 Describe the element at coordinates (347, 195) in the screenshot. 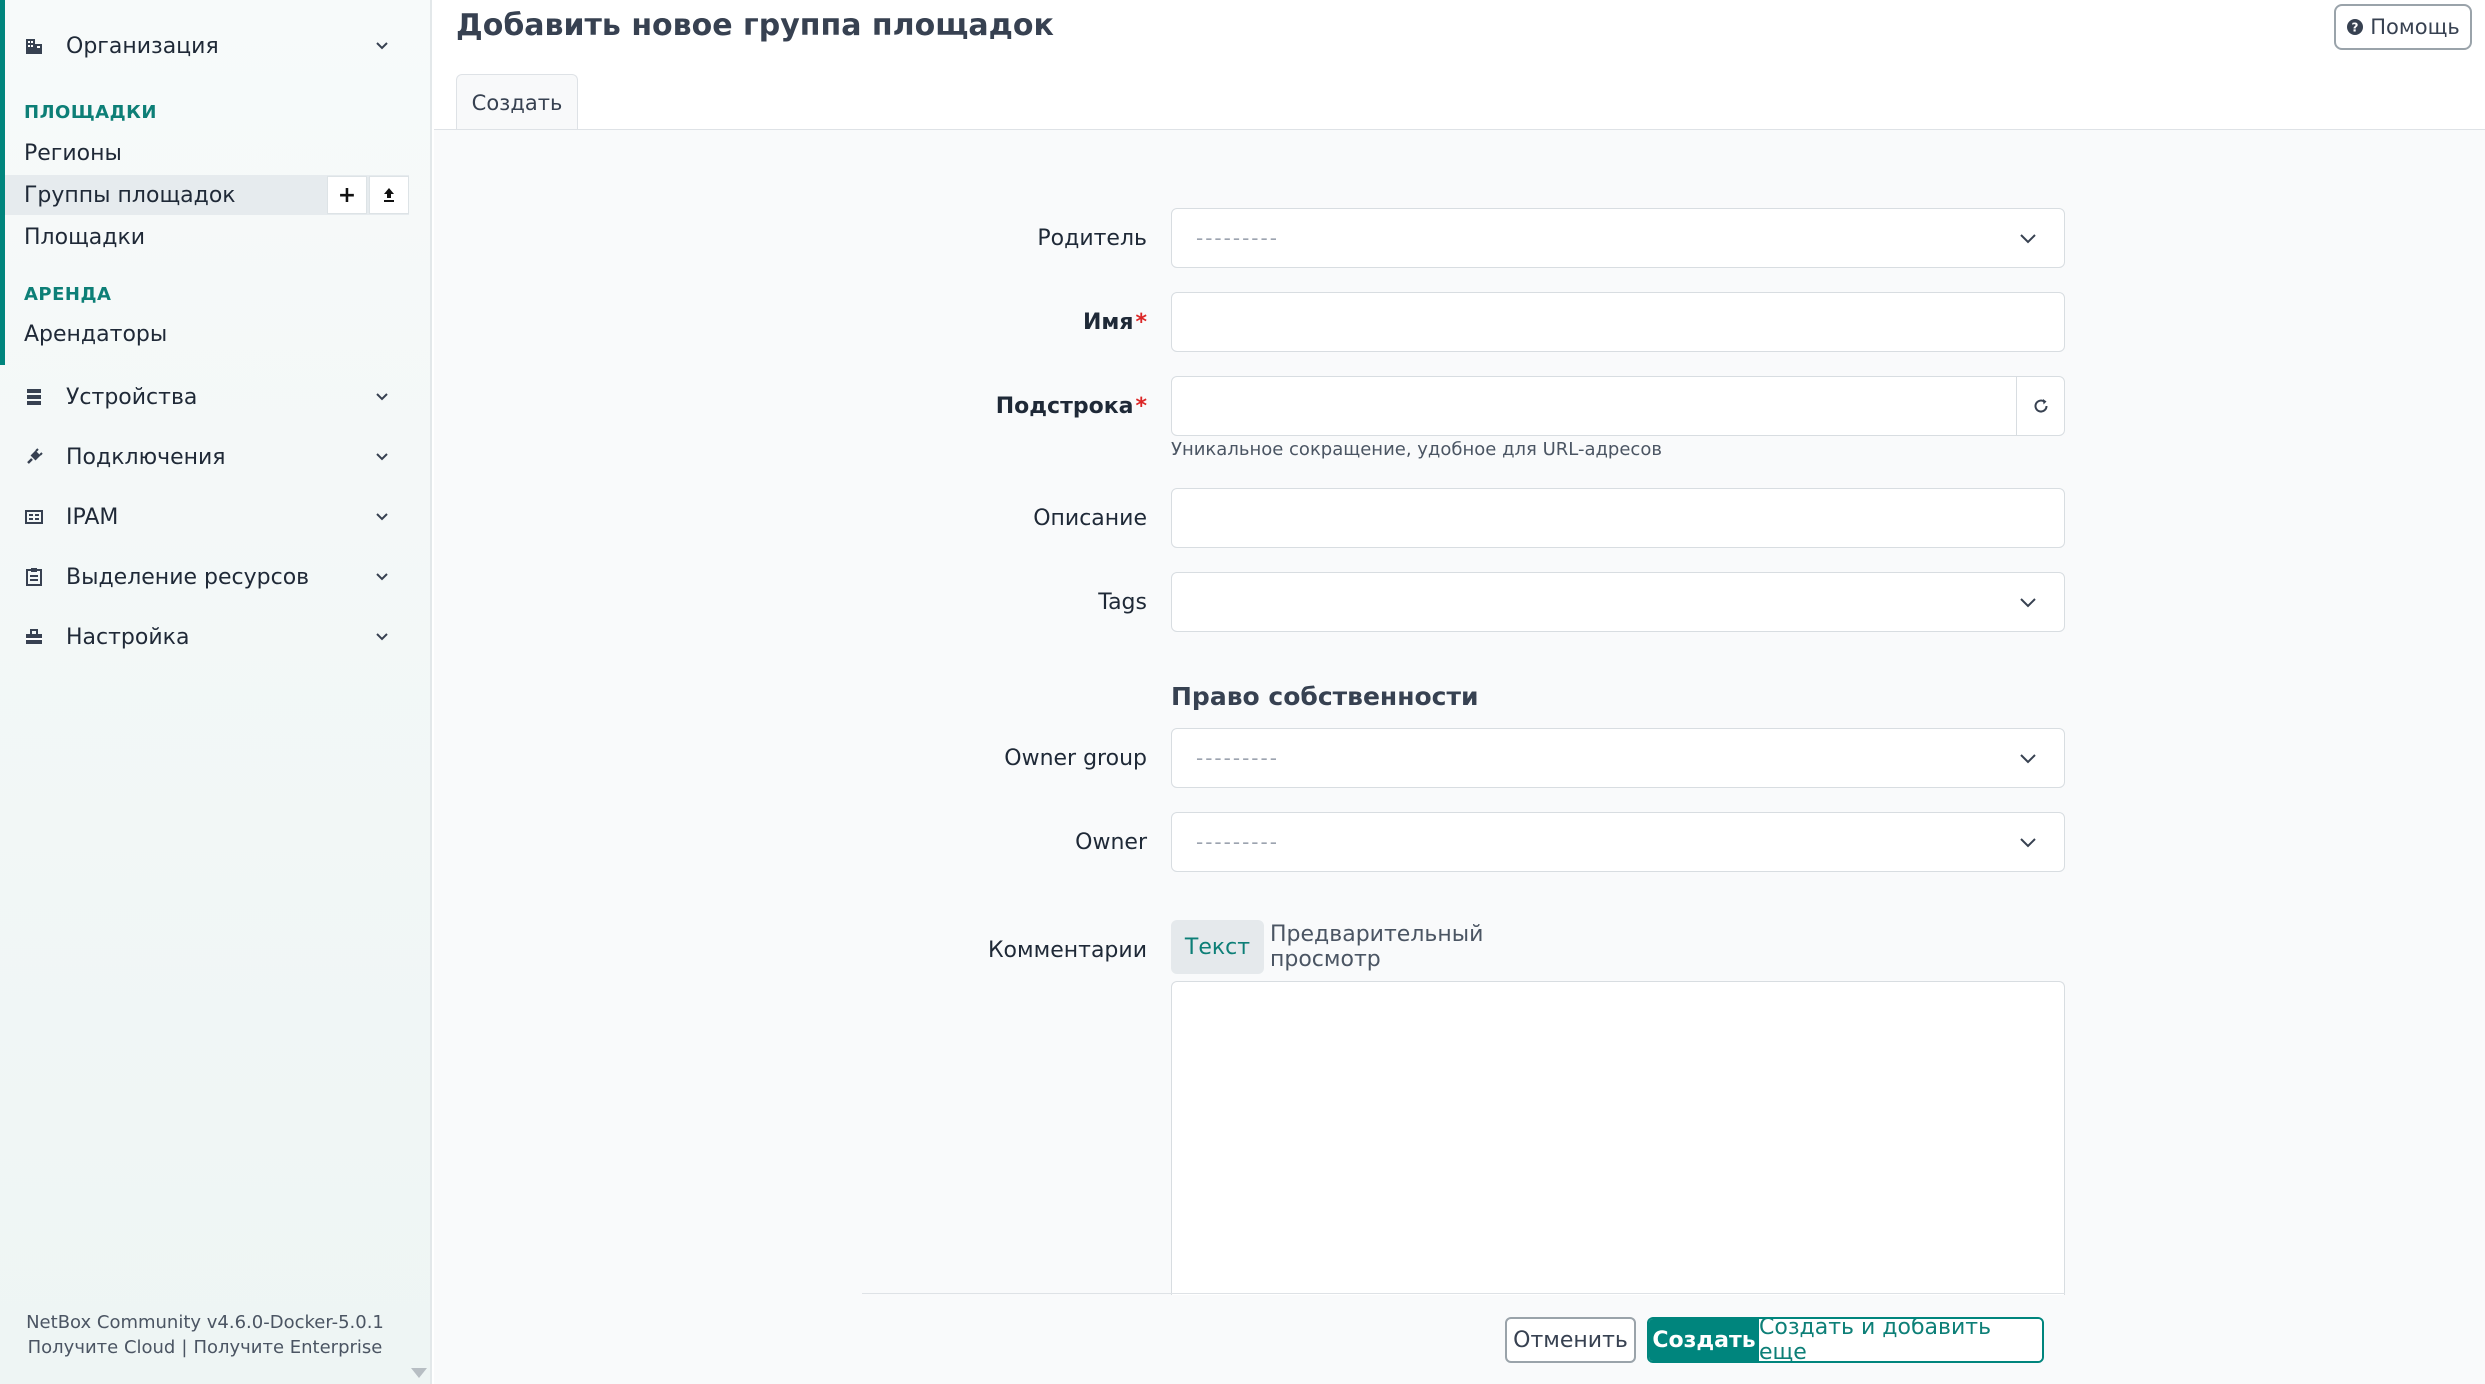

I see `add-site-group-button: +` at that location.